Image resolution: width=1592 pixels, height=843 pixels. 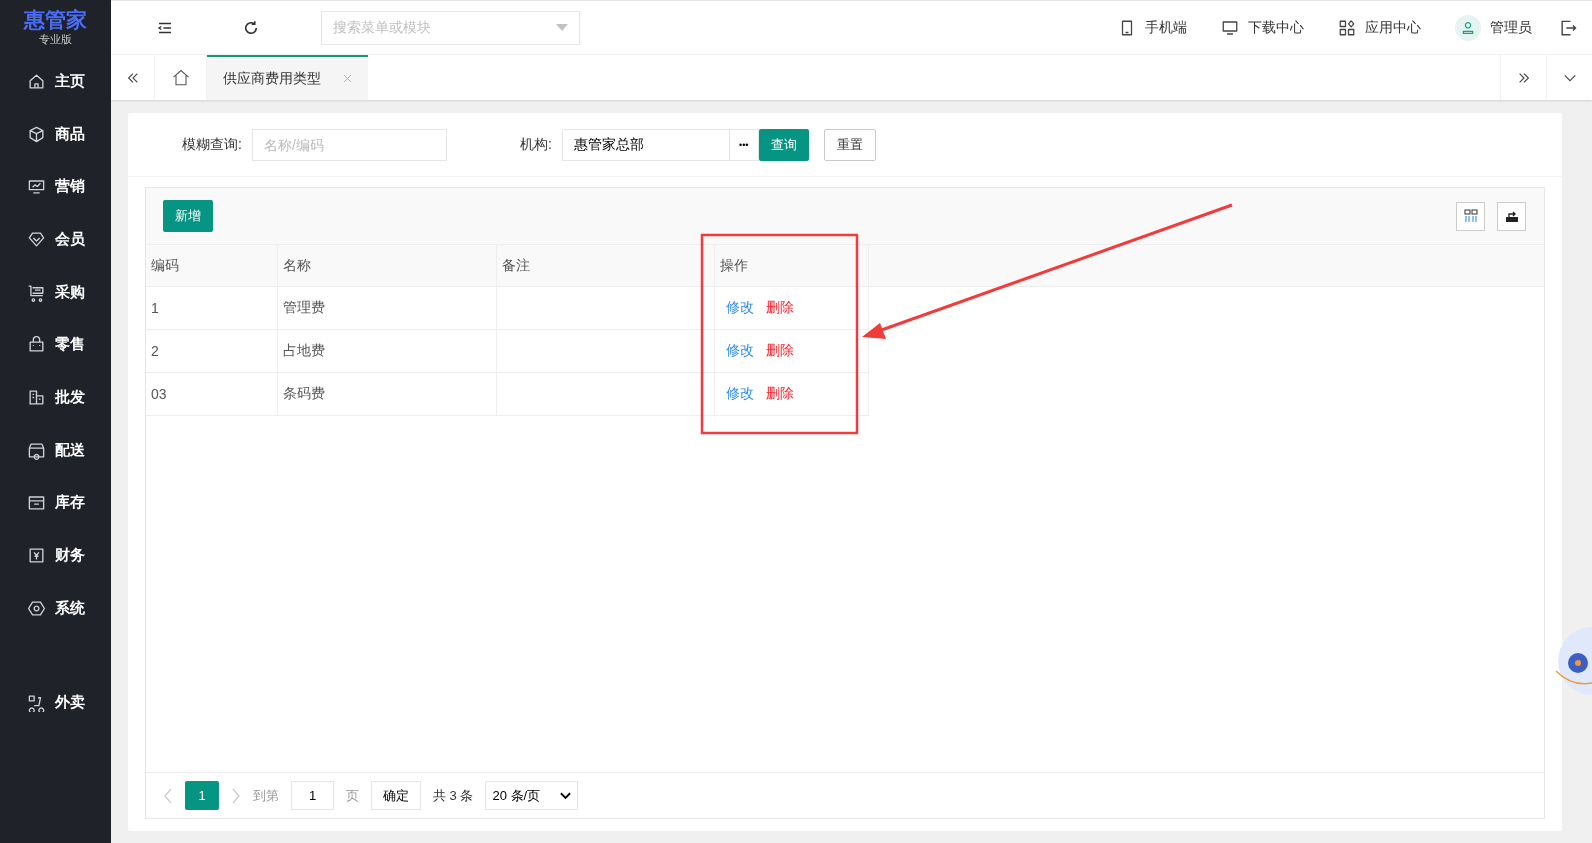 I want to click on sidebar-item: 零售, so click(x=55, y=345).